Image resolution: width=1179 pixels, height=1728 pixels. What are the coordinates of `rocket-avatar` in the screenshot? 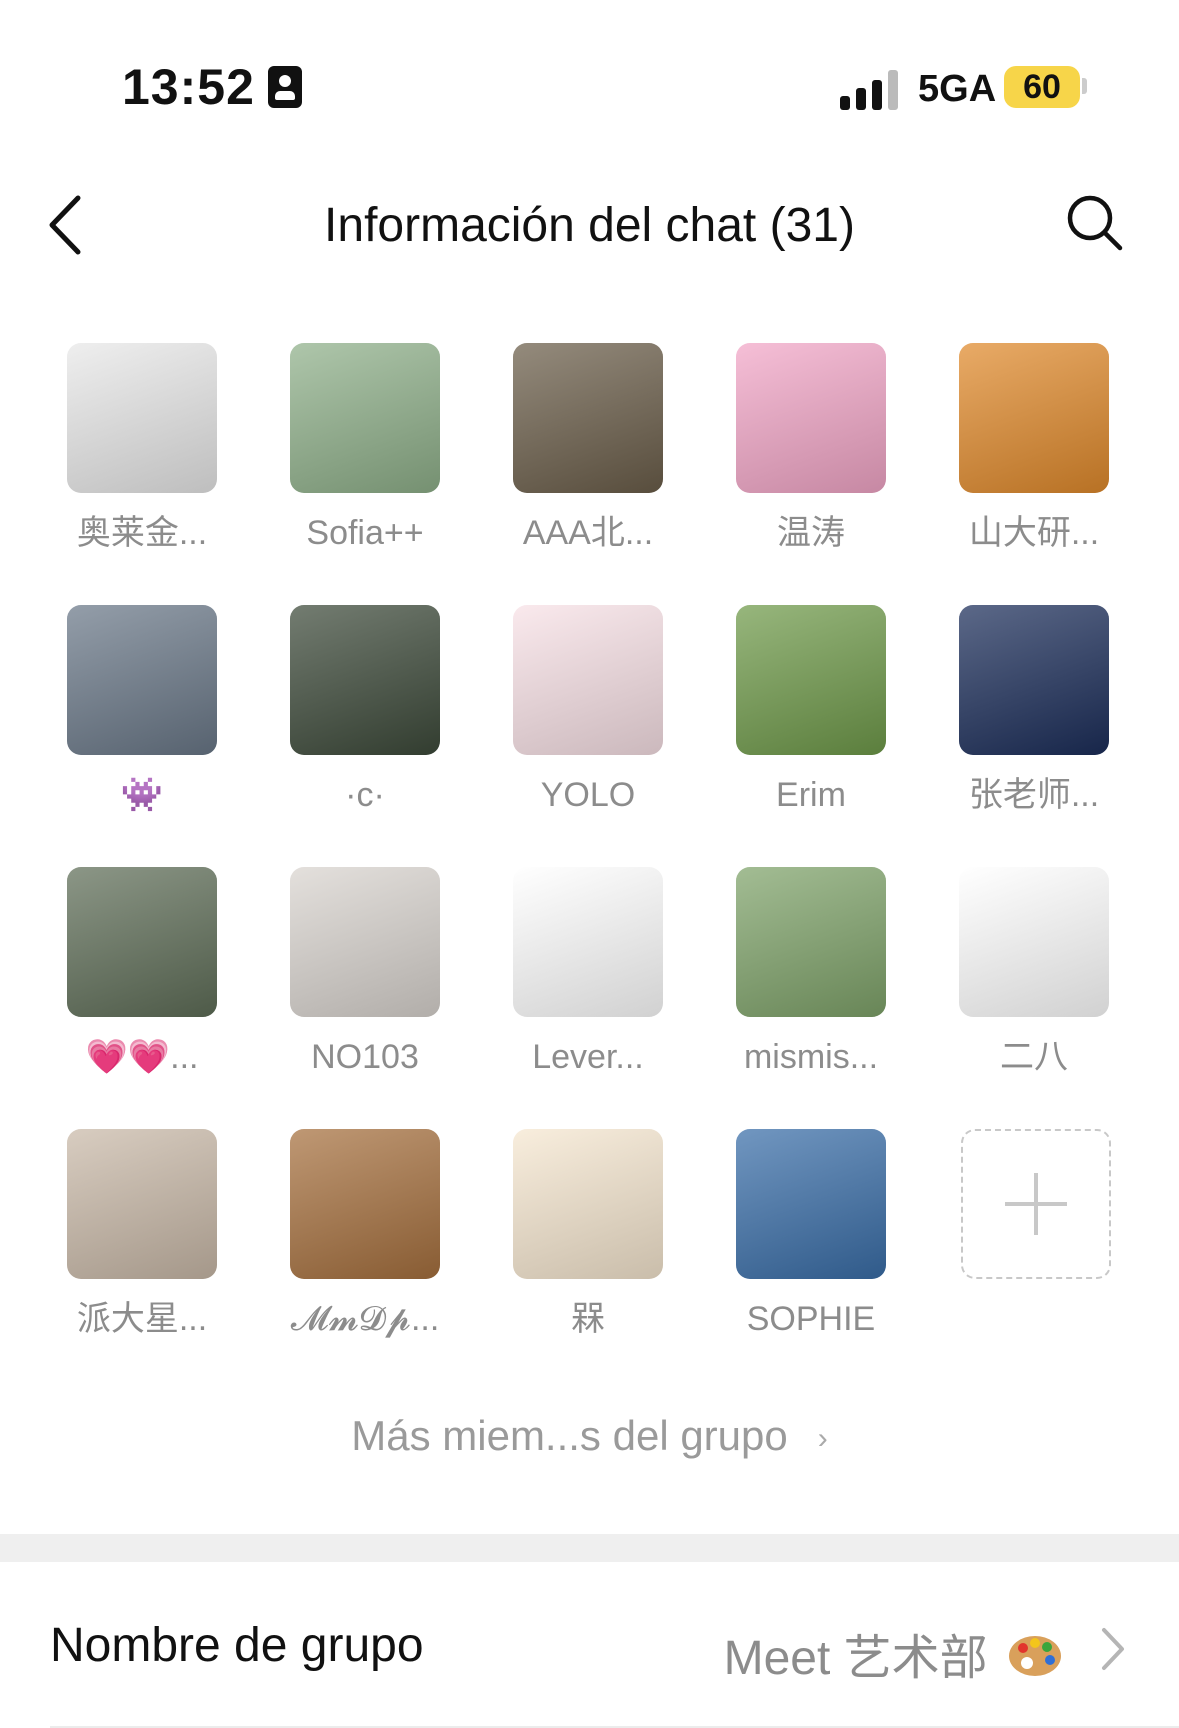 It's located at (1034, 680).